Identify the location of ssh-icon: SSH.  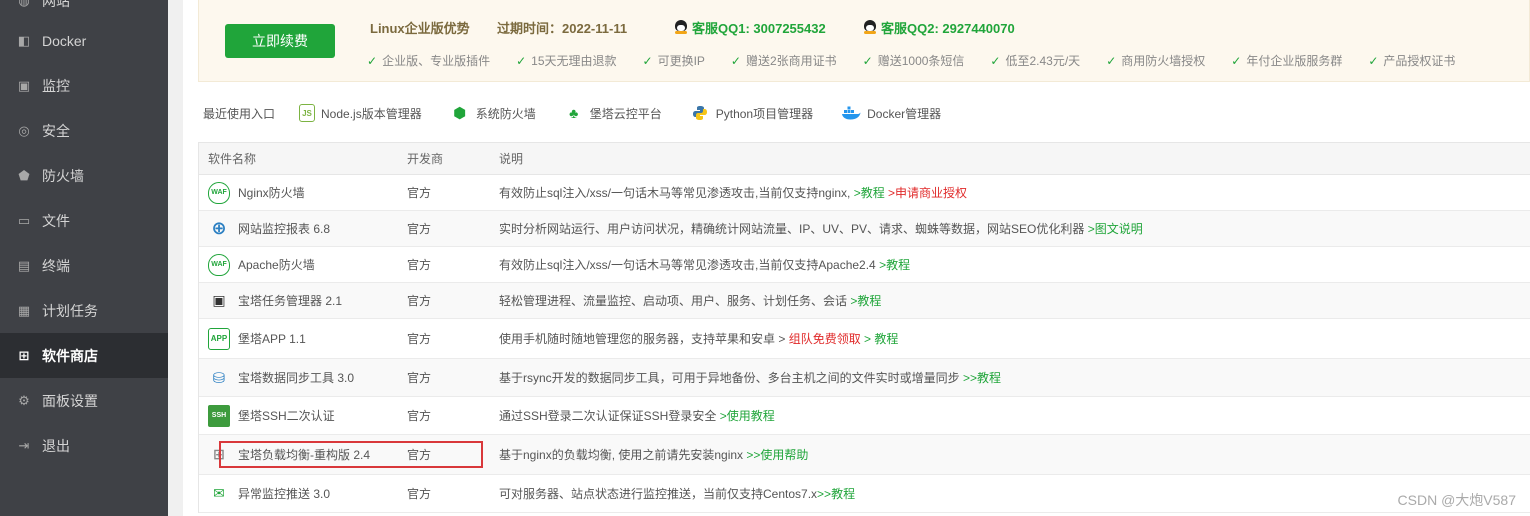
(219, 415).